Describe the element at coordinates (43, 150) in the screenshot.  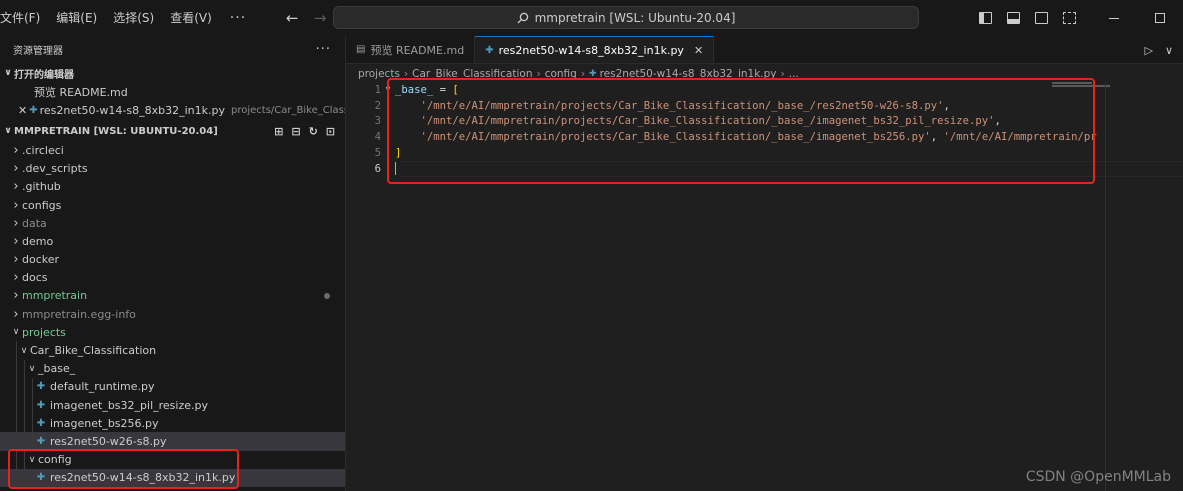
I see `tree-item-label: .circleci` at that location.